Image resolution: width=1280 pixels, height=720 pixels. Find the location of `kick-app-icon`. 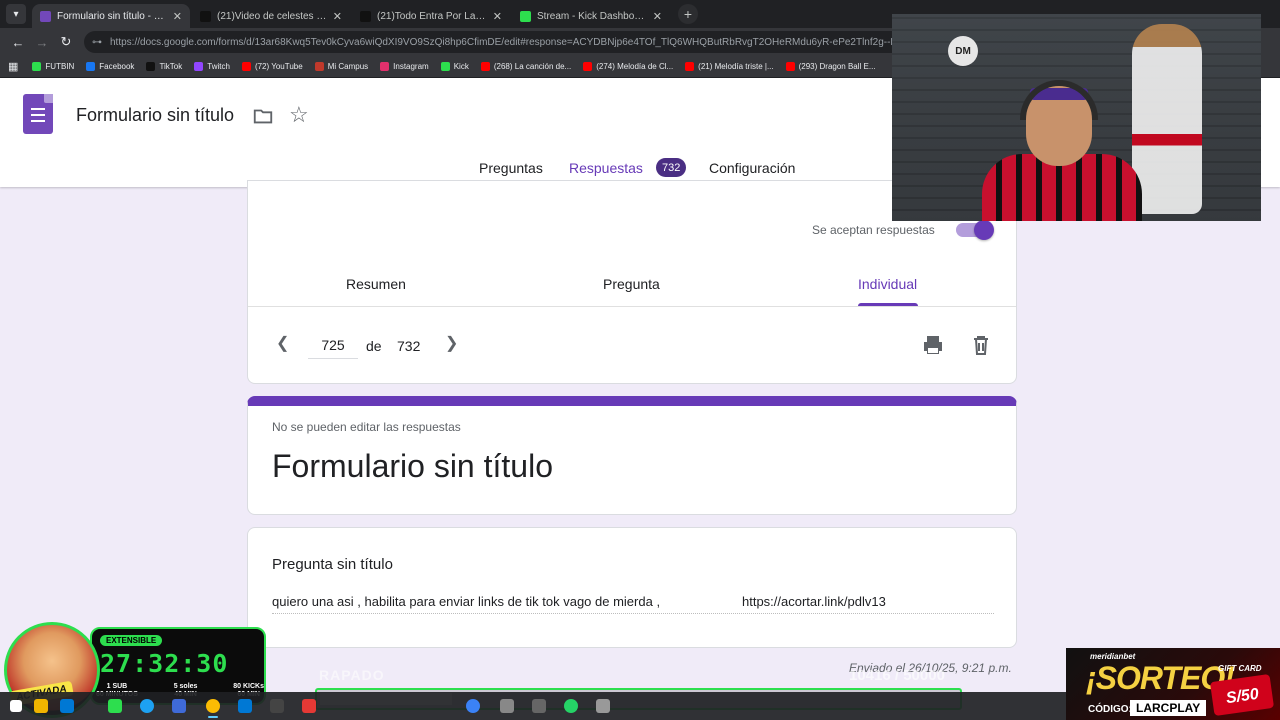

kick-app-icon is located at coordinates (115, 706).